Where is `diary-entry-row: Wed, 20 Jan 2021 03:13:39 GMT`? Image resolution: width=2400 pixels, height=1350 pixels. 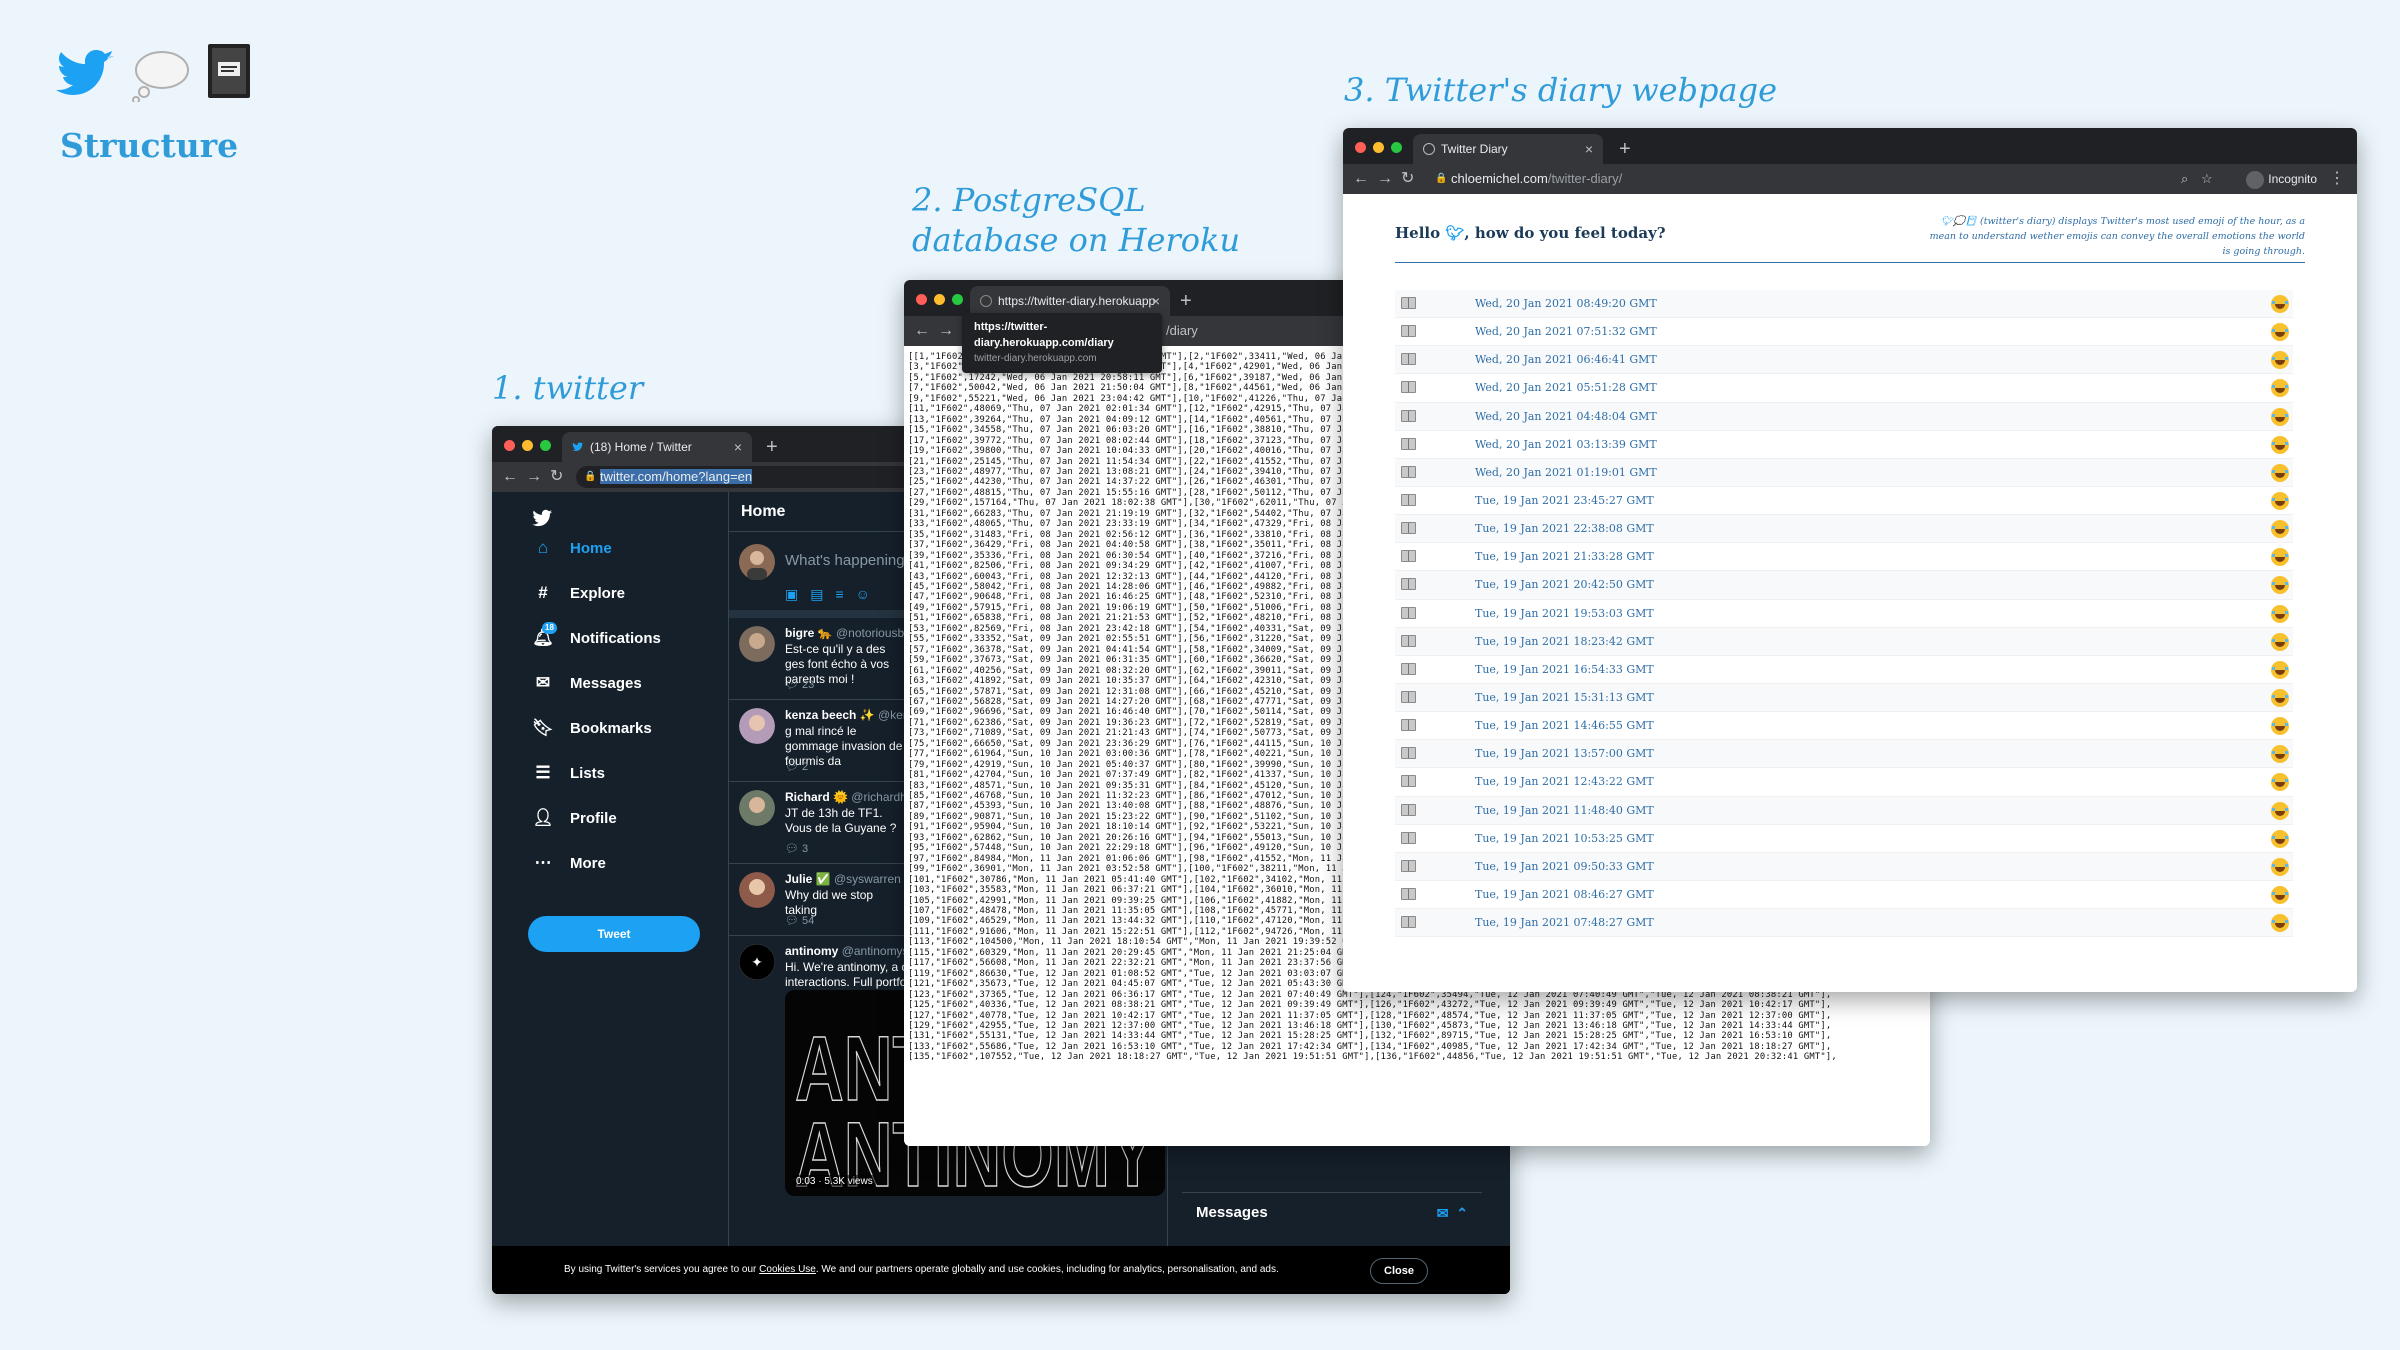
diary-entry-row: Wed, 20 Jan 2021 03:13:39 GMT is located at coordinates (1844, 445).